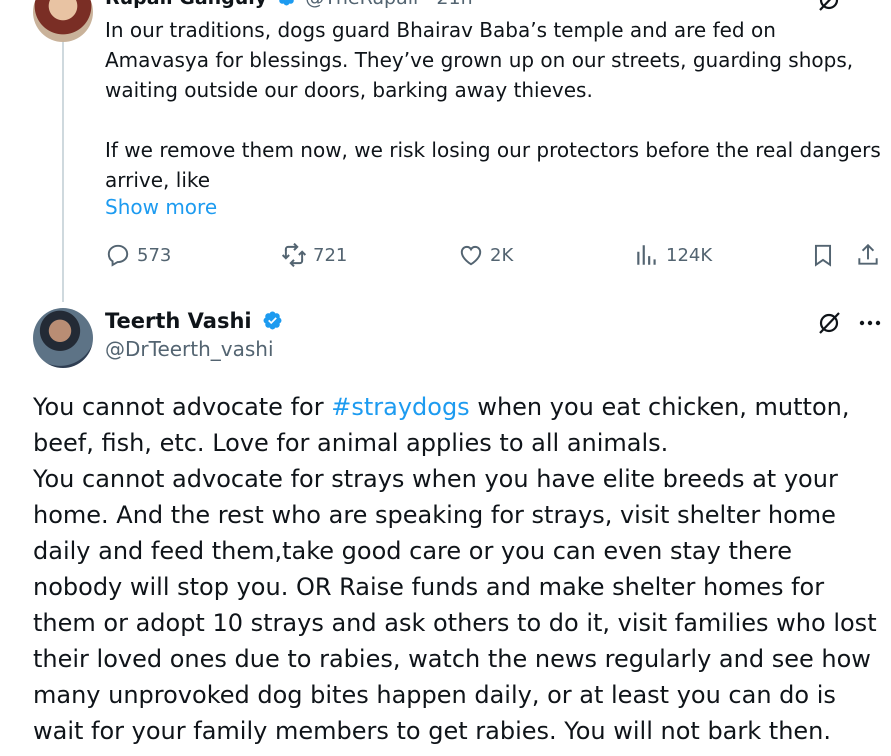  Describe the element at coordinates (689, 255) in the screenshot. I see `views-count: 124K` at that location.